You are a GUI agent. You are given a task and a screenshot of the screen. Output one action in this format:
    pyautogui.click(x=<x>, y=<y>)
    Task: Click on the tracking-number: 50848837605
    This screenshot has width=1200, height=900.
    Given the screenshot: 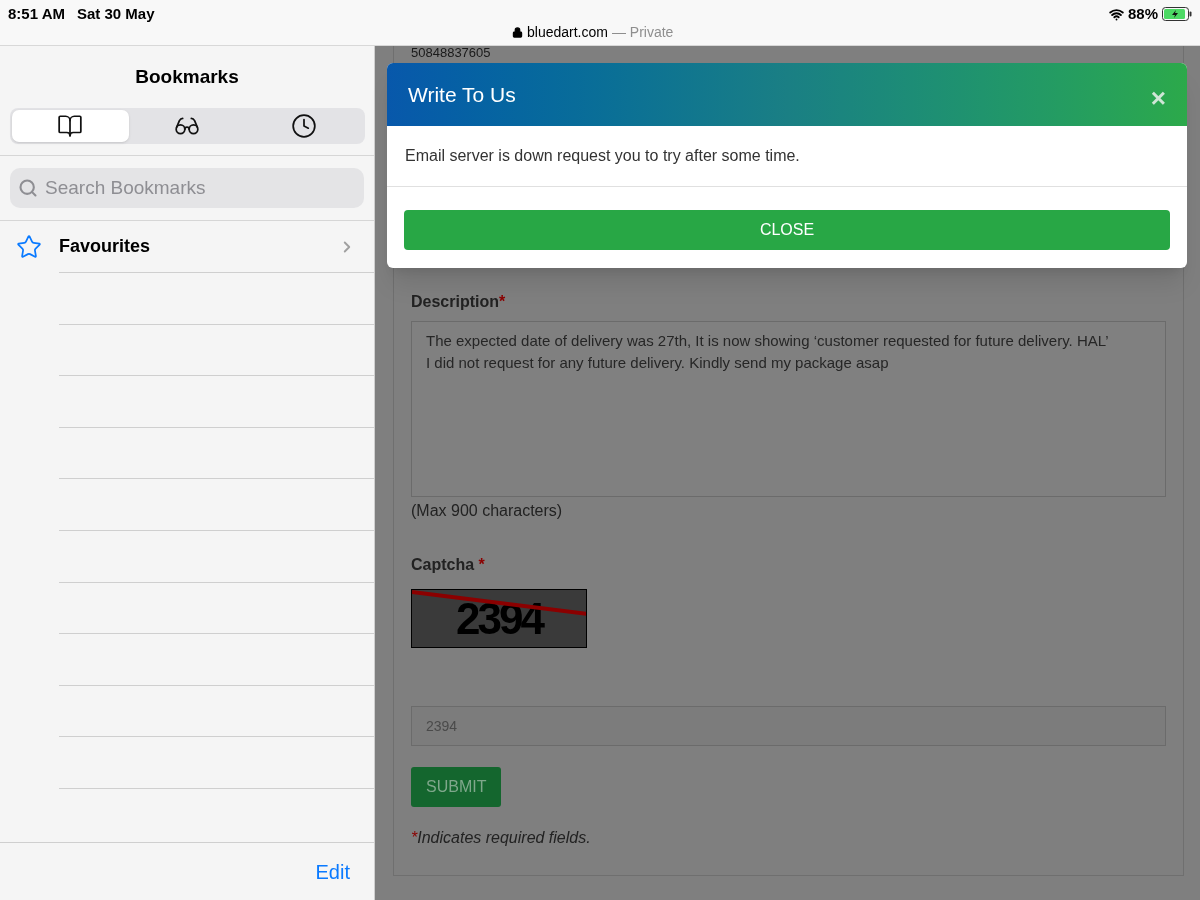 What is the action you would take?
    pyautogui.click(x=451, y=53)
    